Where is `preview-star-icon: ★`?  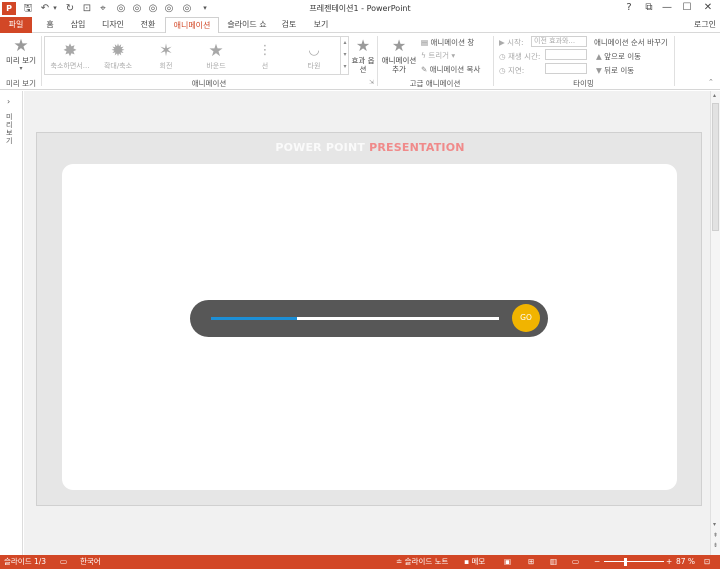
preview-star-icon: ★ is located at coordinates (21, 46).